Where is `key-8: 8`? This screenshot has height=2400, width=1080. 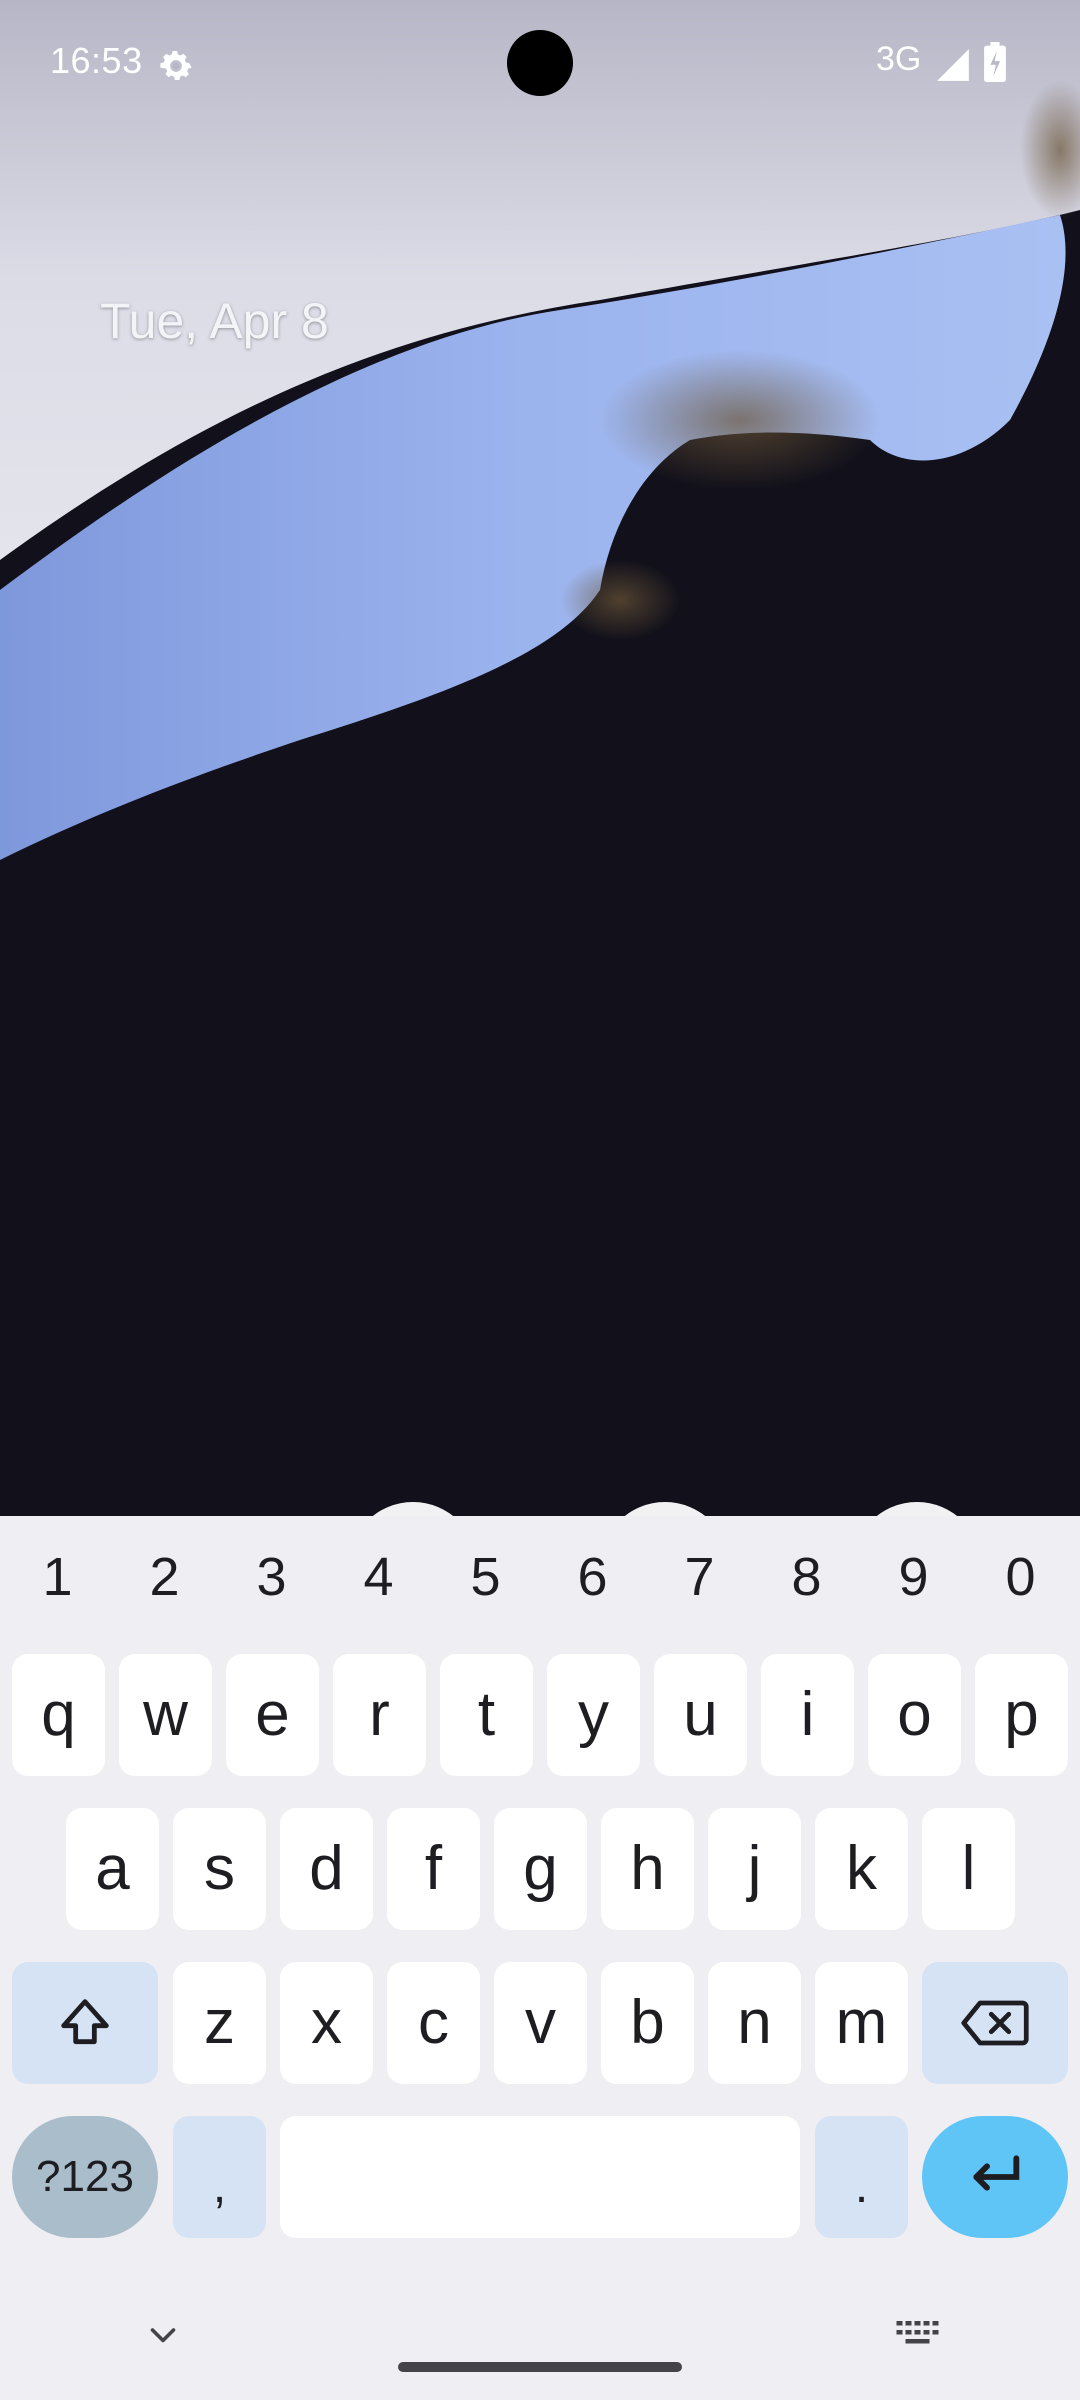 key-8: 8 is located at coordinates (806, 1577).